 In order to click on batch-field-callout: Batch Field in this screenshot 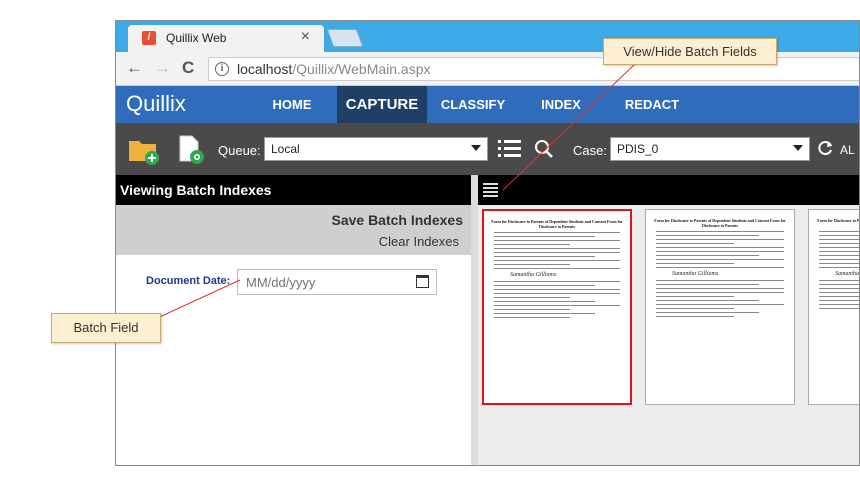, I will do `click(106, 328)`.